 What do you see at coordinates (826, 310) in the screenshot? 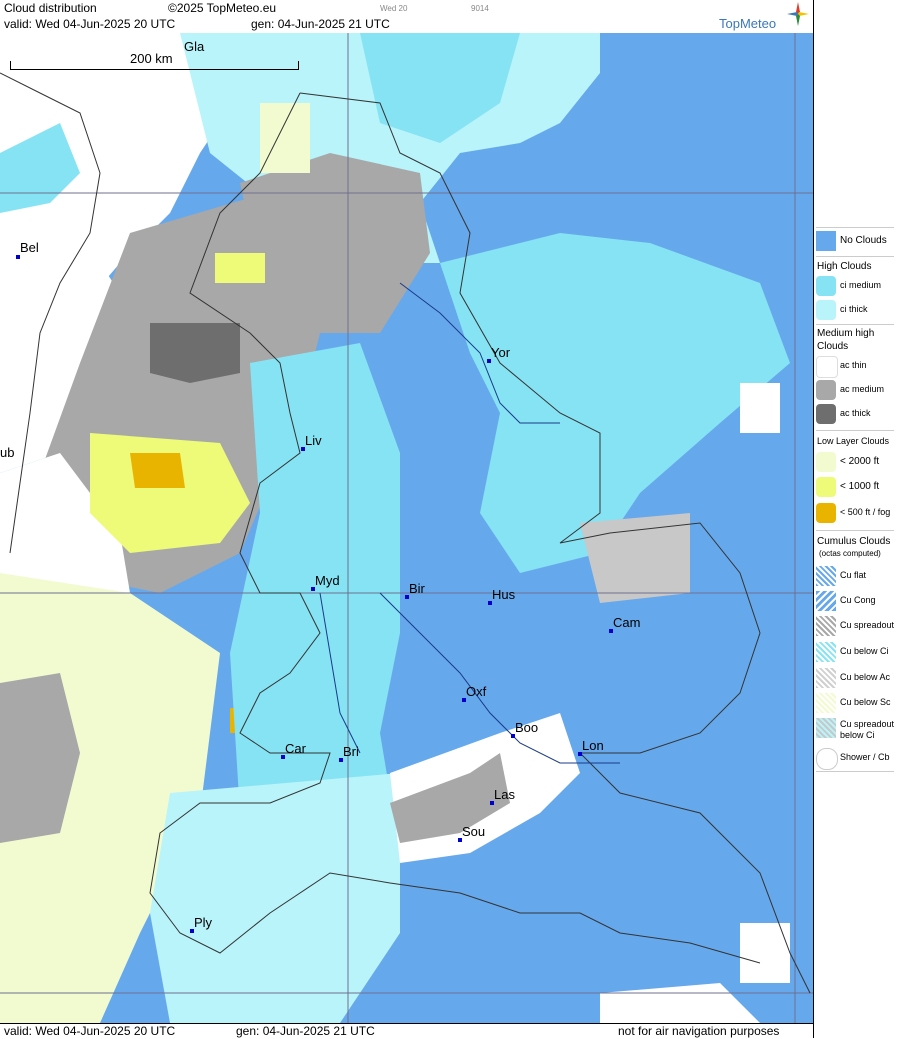
I see `ci-thick-swatch` at bounding box center [826, 310].